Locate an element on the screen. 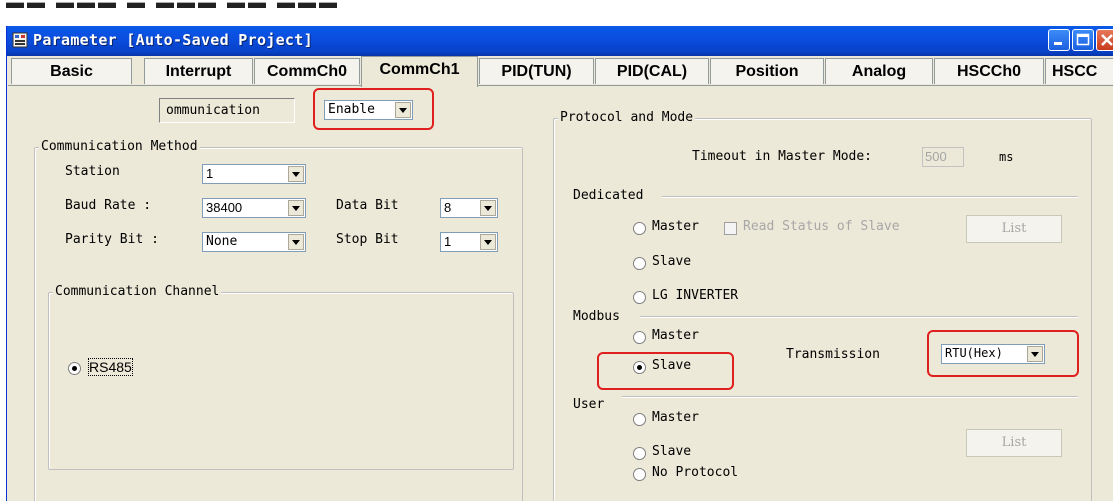 The width and height of the screenshot is (1113, 501). communication-label: ommunication is located at coordinates (213, 110).